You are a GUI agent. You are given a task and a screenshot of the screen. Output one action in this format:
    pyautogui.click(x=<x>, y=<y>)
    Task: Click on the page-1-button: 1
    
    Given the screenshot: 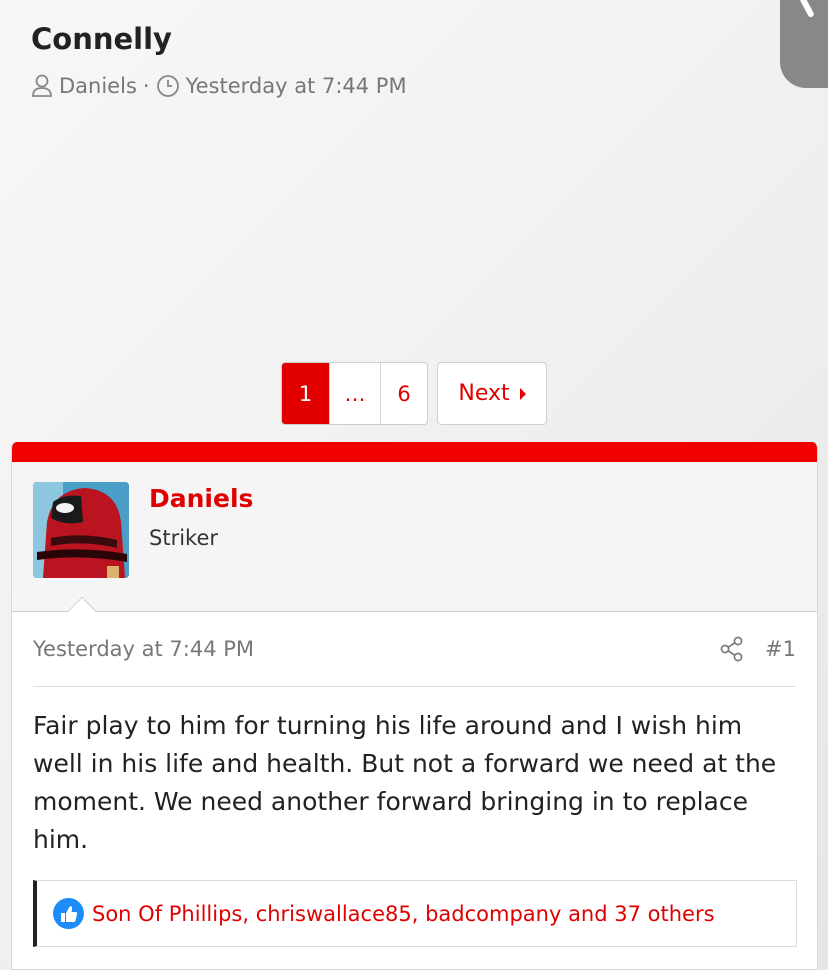 What is the action you would take?
    pyautogui.click(x=306, y=393)
    